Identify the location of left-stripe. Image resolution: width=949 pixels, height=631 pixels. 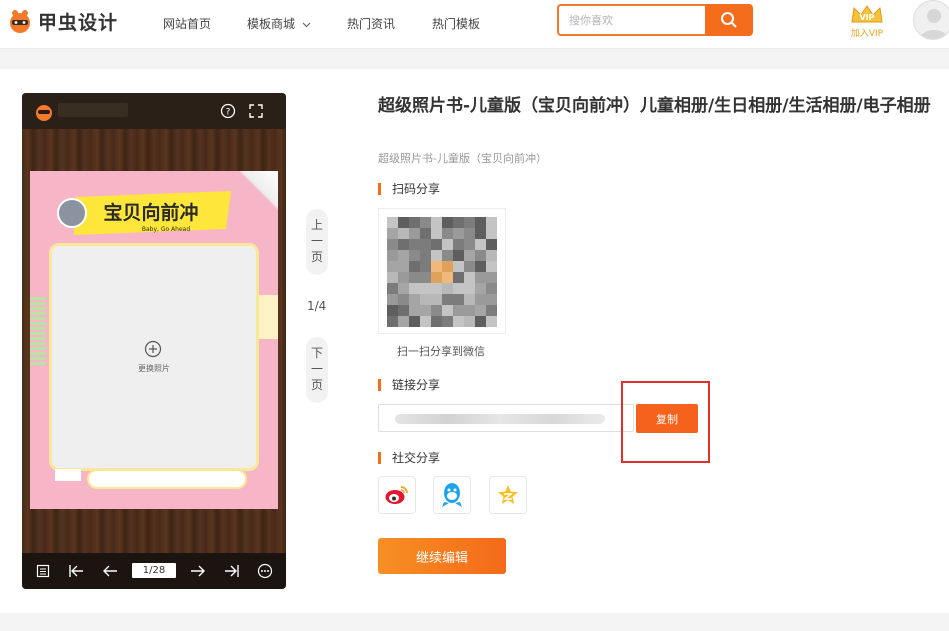
(38, 330).